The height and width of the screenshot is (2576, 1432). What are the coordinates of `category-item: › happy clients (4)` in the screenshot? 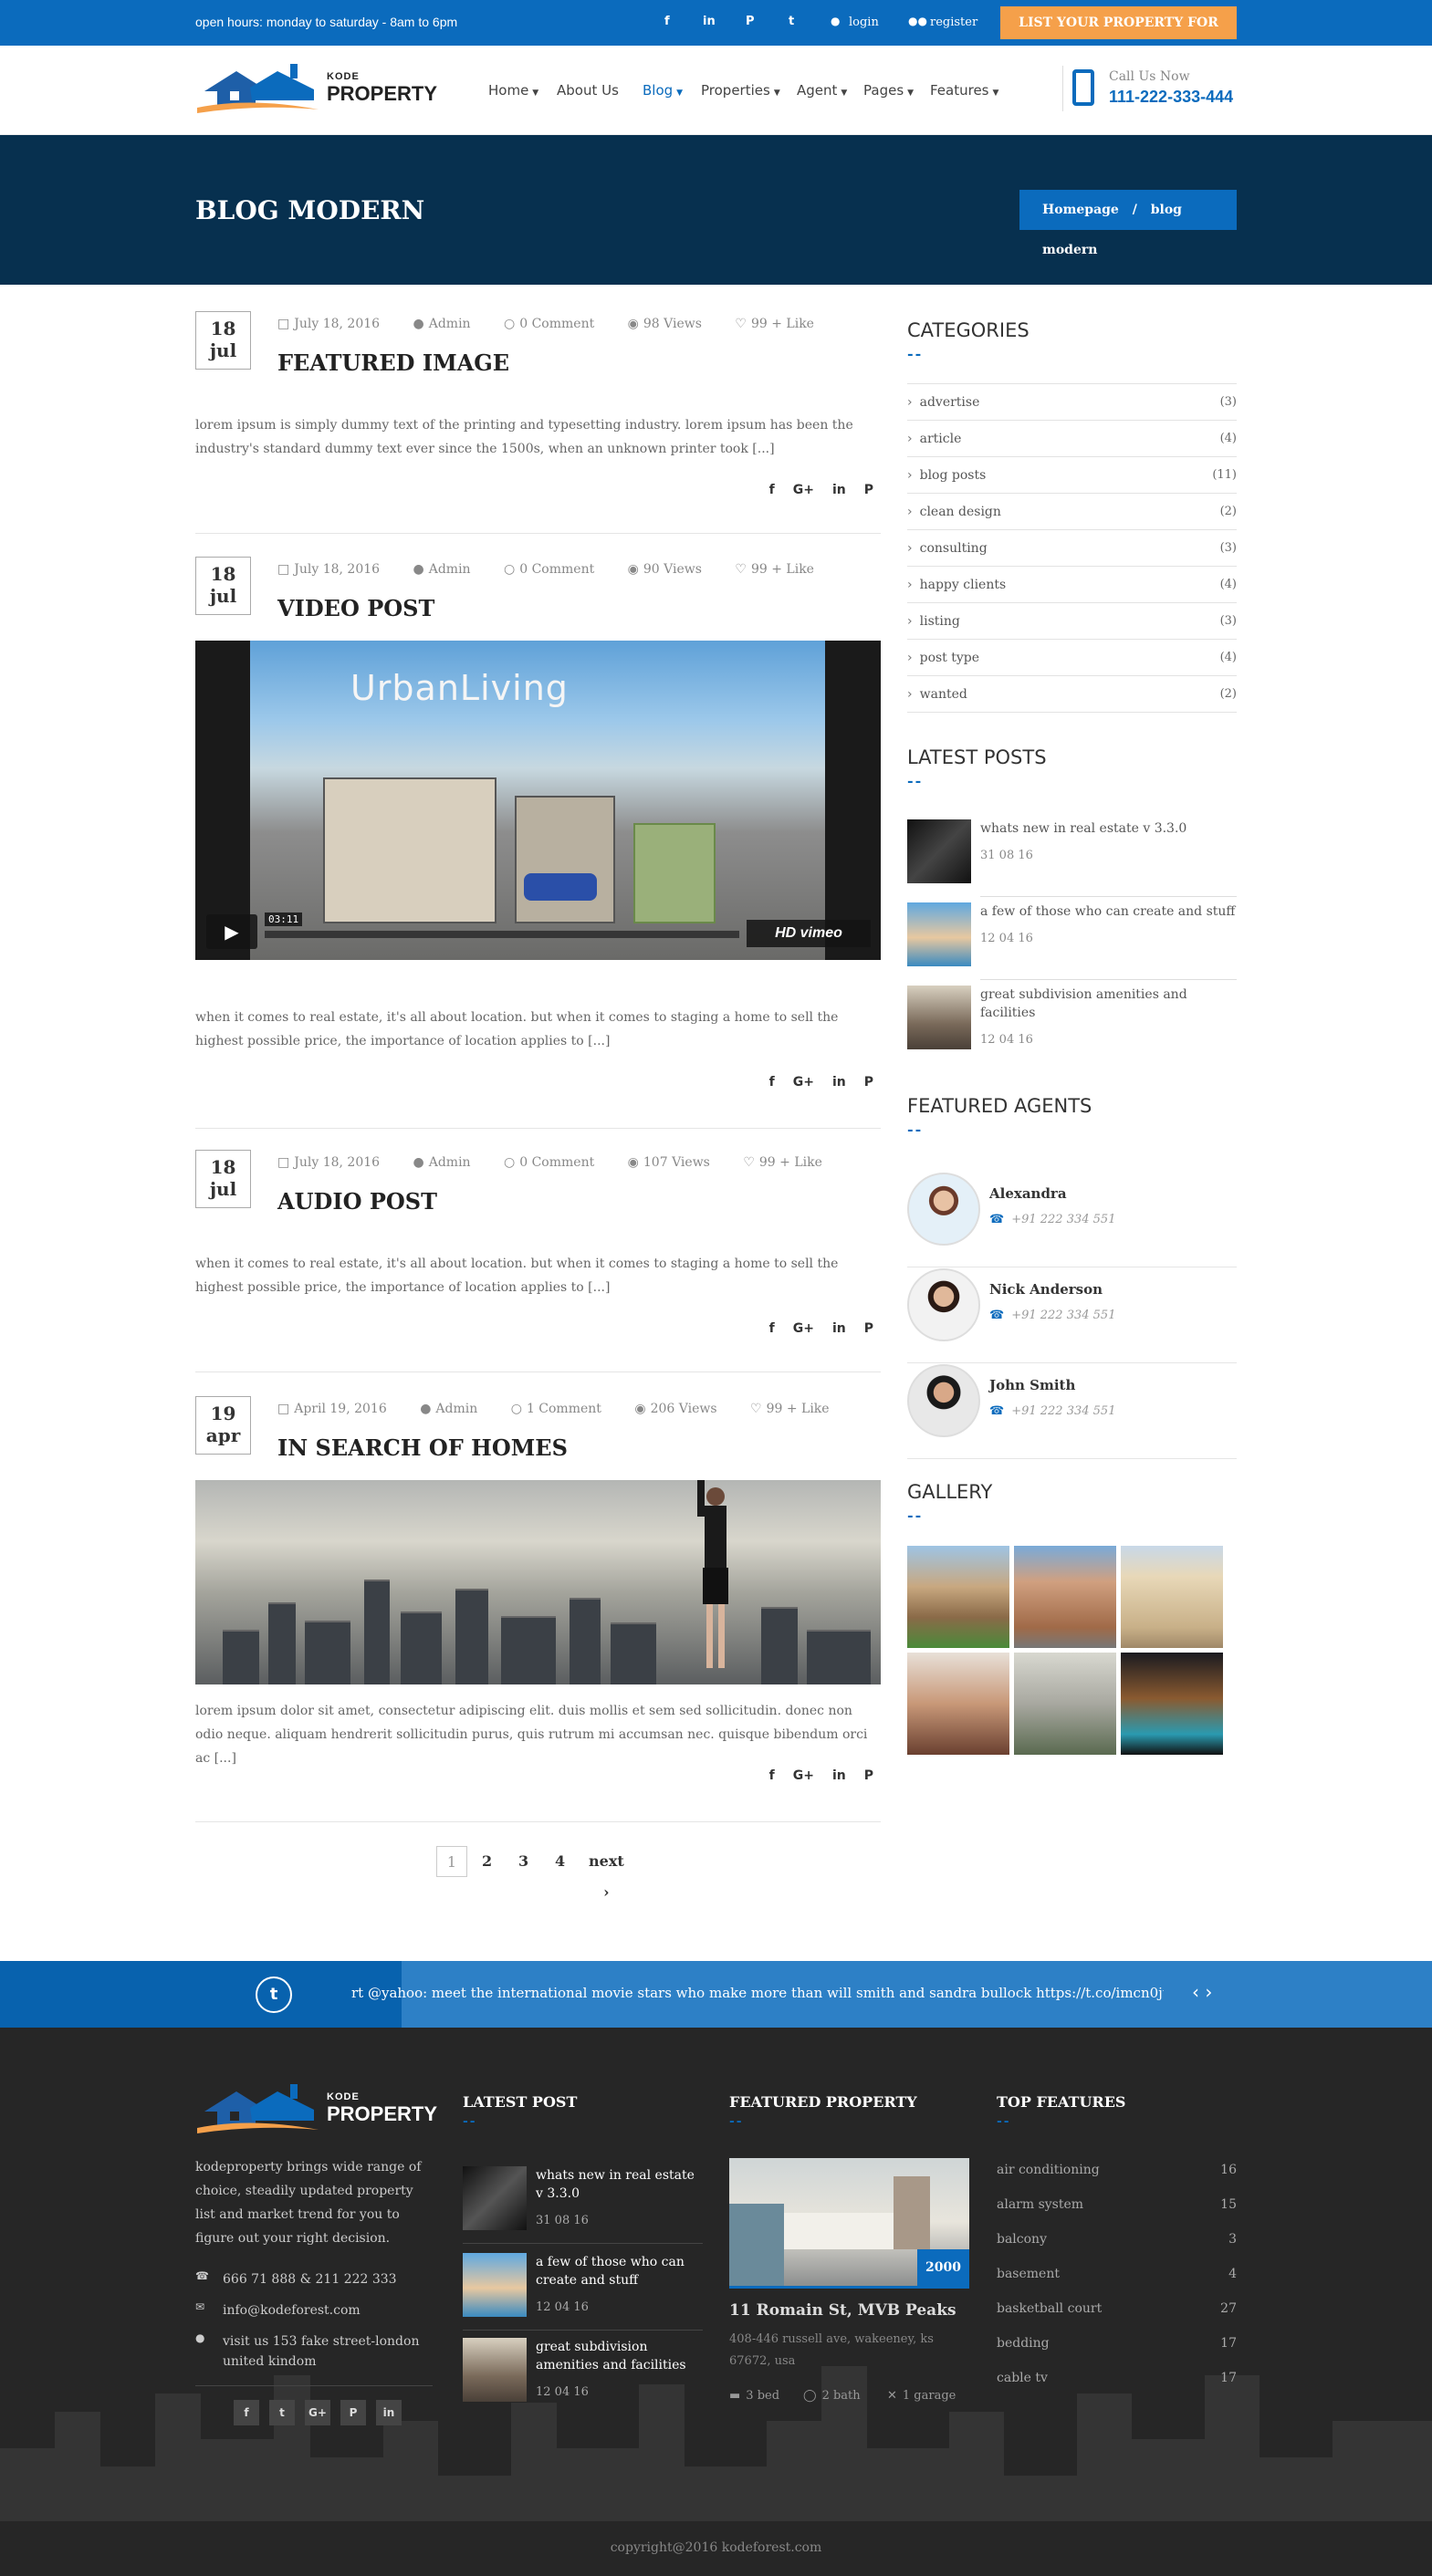 It's located at (1072, 584).